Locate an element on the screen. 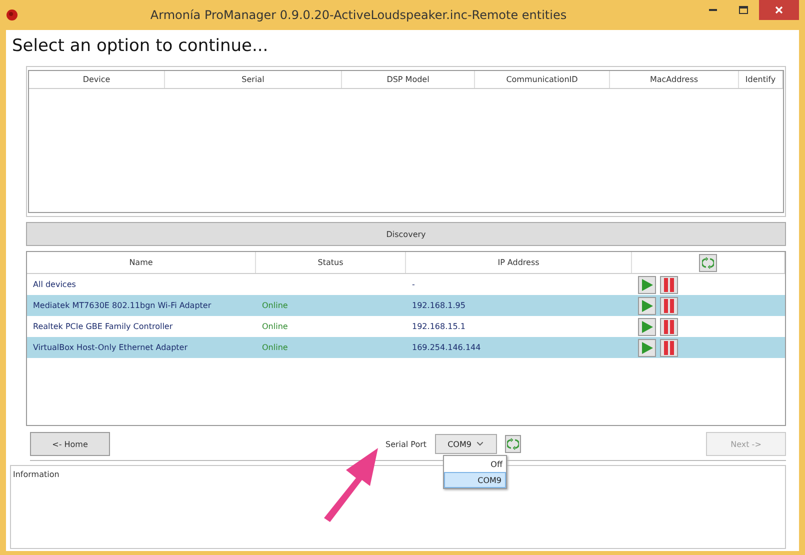  column-header: IP Address is located at coordinates (519, 262).